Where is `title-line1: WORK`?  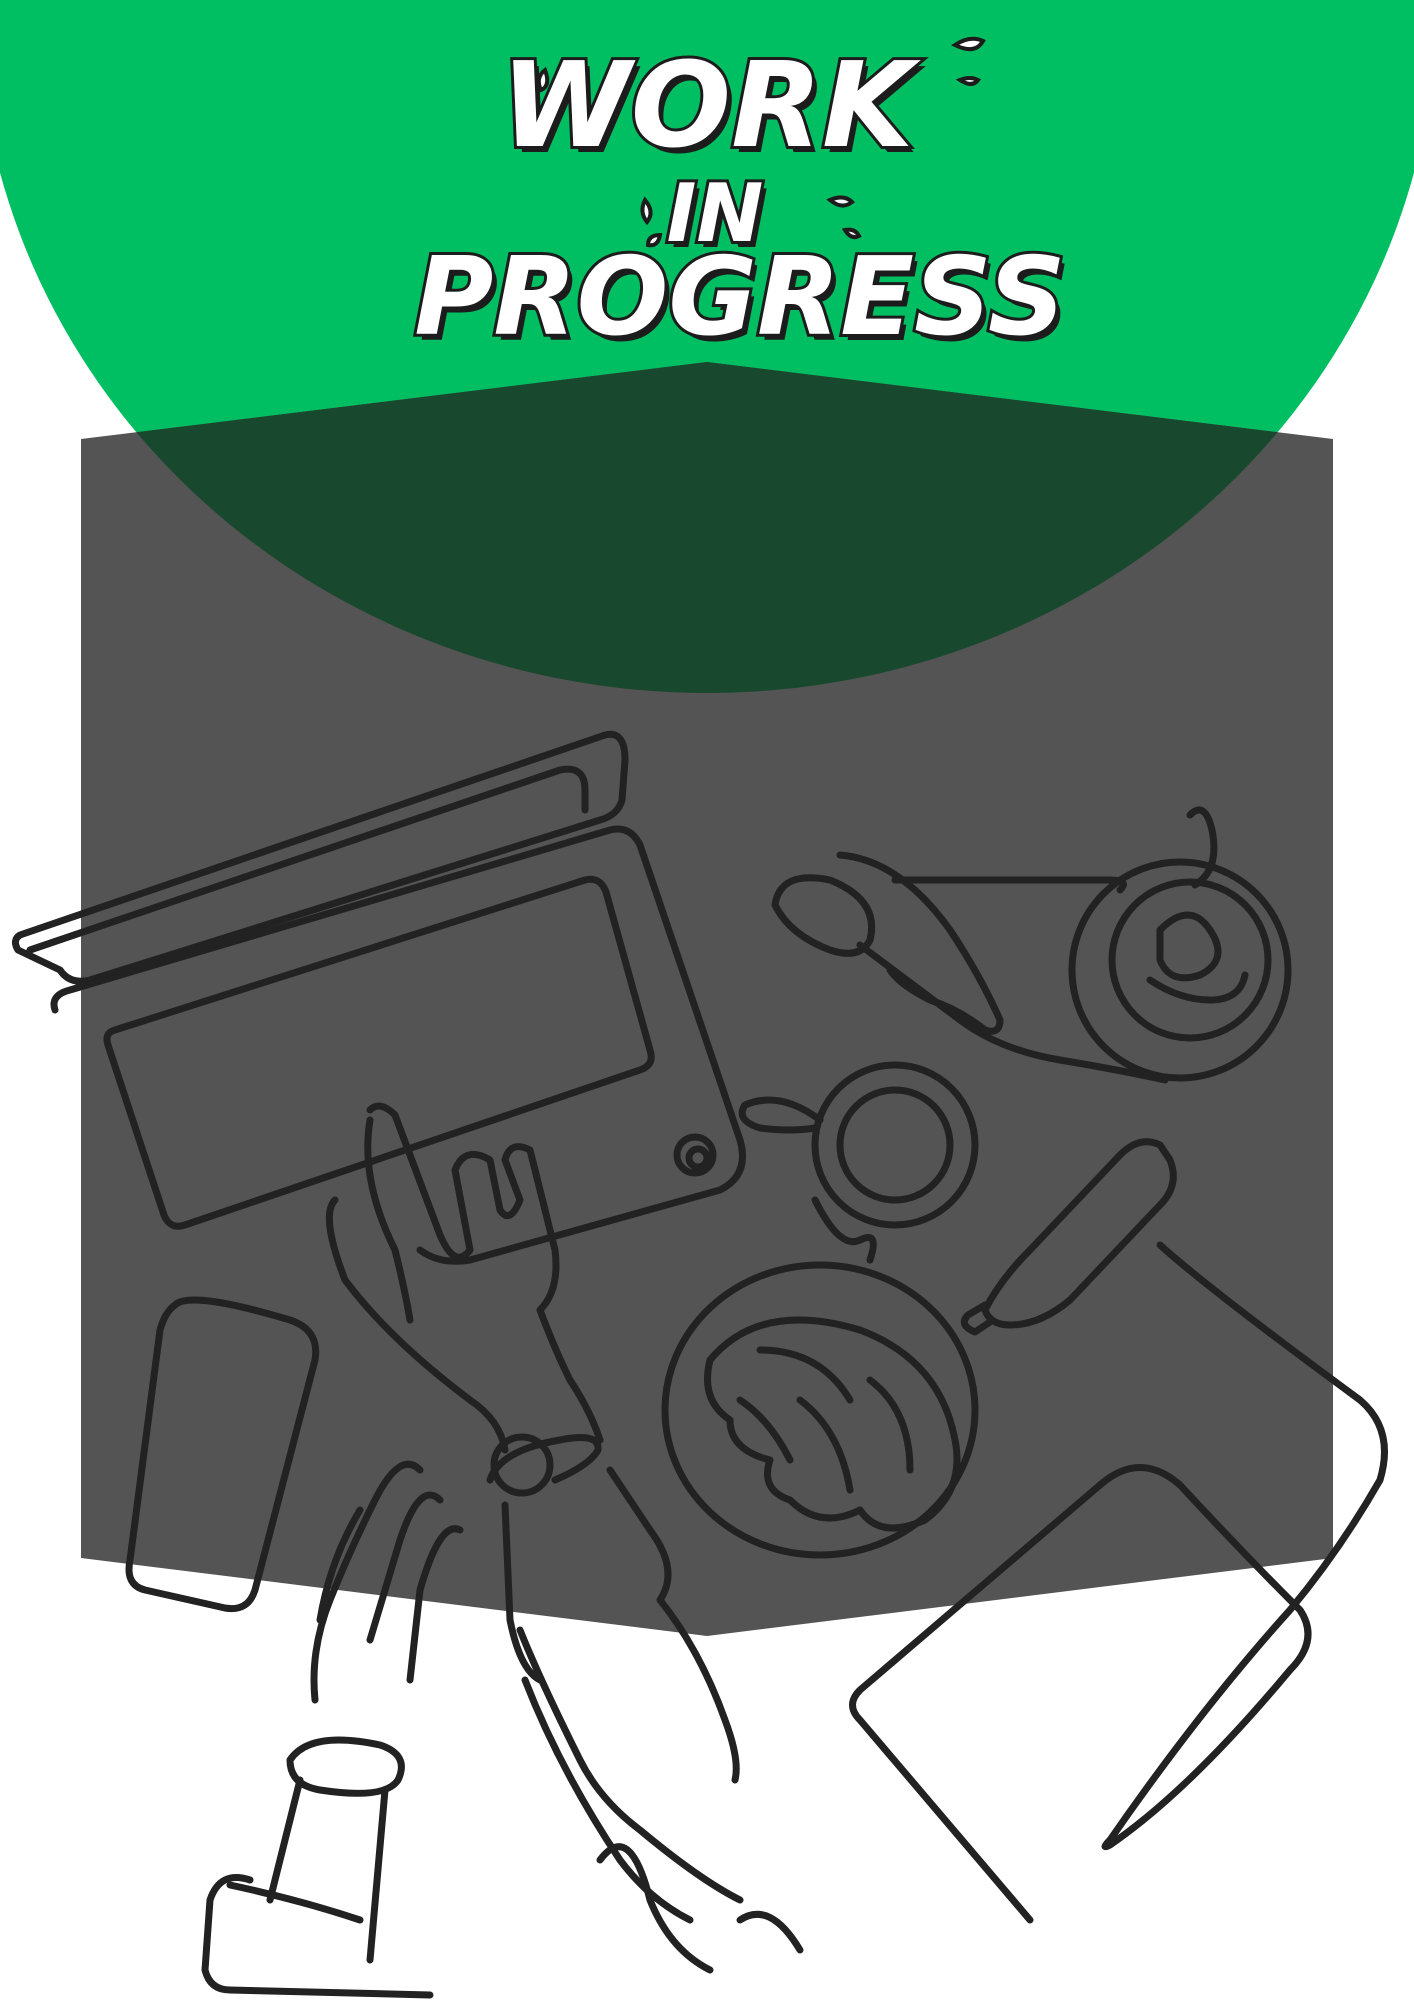
title-line1: WORK is located at coordinates (711, 105).